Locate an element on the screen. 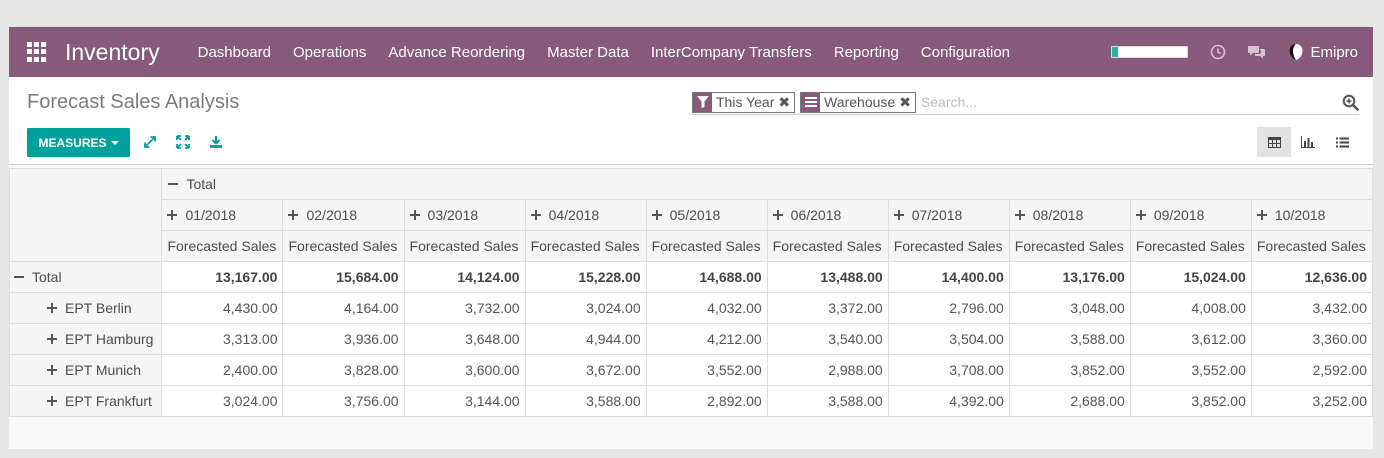  pivot-cell: 4,164.00 is located at coordinates (343, 308).